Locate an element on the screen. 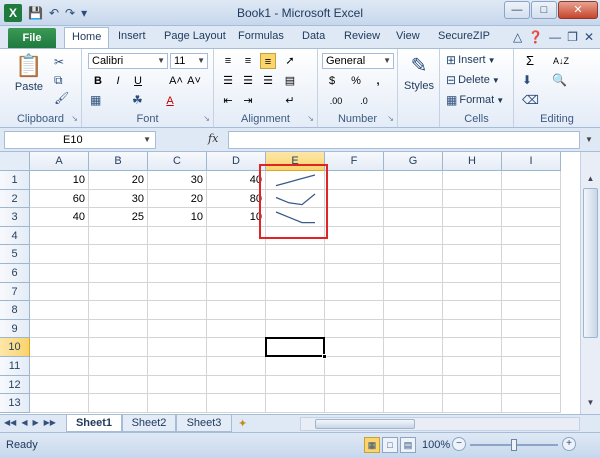  currency-button: $ is located at coordinates (332, 81).